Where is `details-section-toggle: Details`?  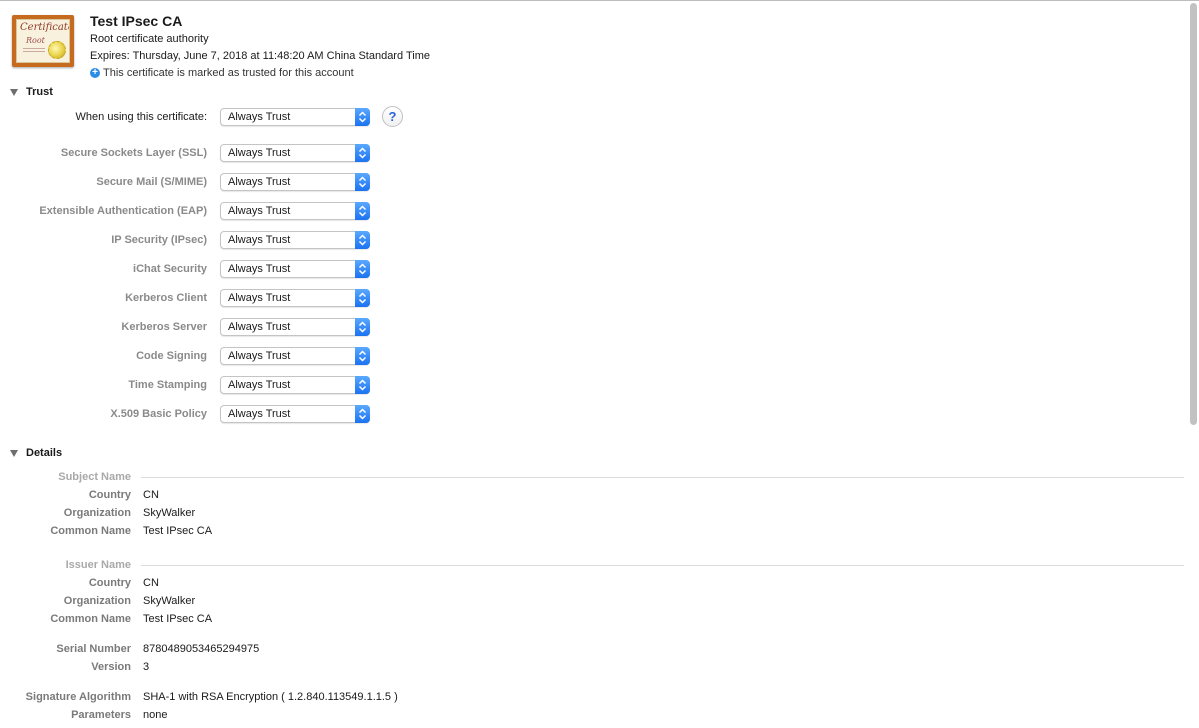
details-section-toggle: Details is located at coordinates (36, 453).